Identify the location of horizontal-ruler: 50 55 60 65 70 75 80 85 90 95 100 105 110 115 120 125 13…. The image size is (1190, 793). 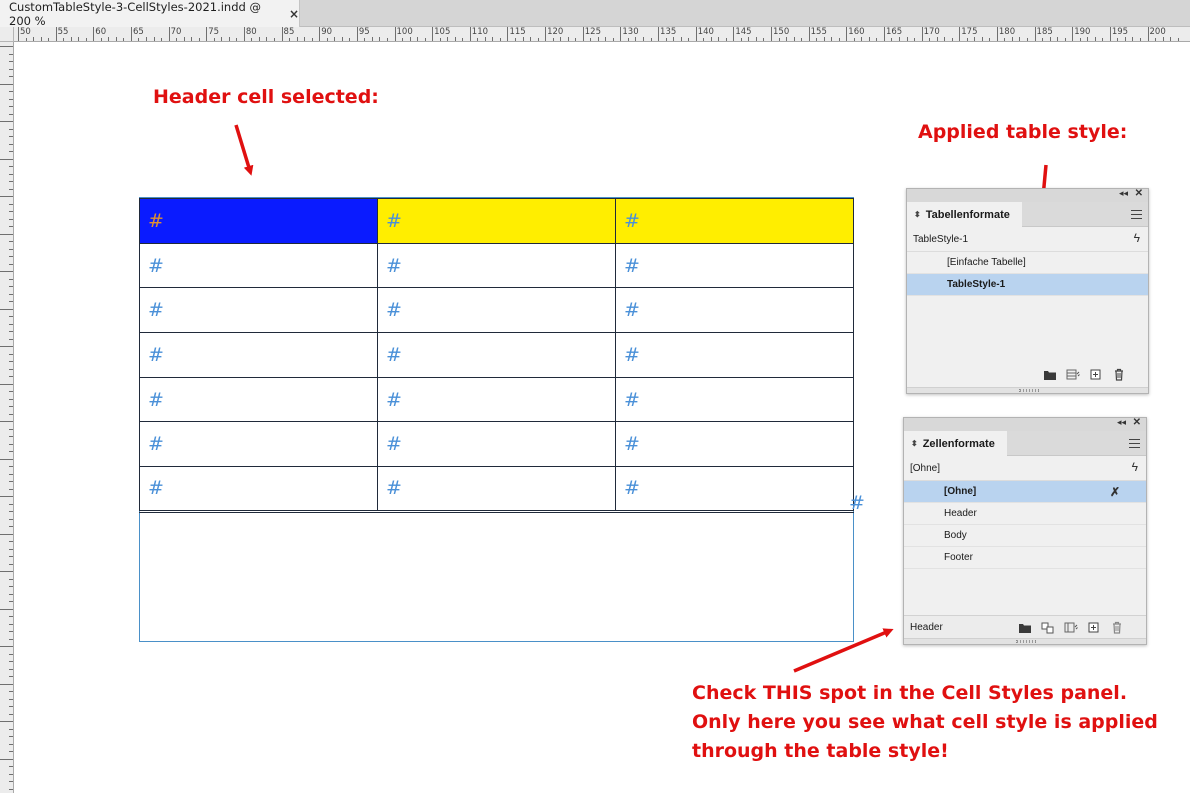
(602, 34).